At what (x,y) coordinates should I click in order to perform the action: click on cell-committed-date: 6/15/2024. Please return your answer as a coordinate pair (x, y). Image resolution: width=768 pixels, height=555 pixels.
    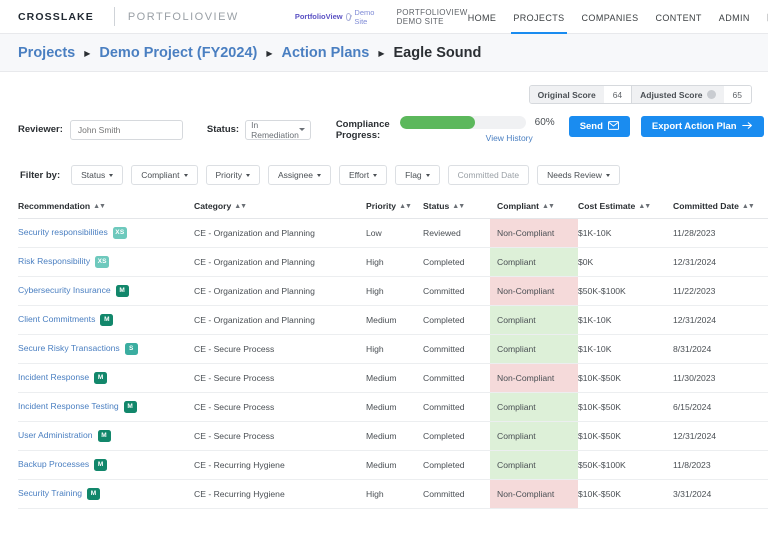
    Looking at the image, I should click on (720, 407).